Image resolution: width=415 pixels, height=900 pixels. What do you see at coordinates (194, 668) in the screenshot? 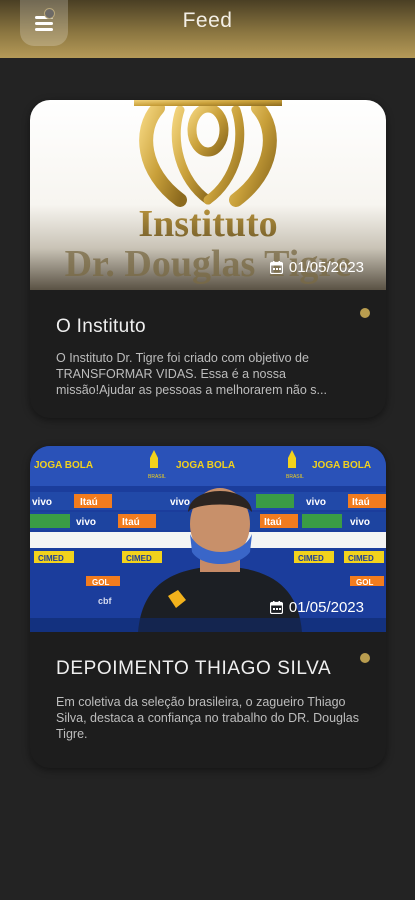
I see `card-title: DEPOIMENTO THIAGO SILVA` at bounding box center [194, 668].